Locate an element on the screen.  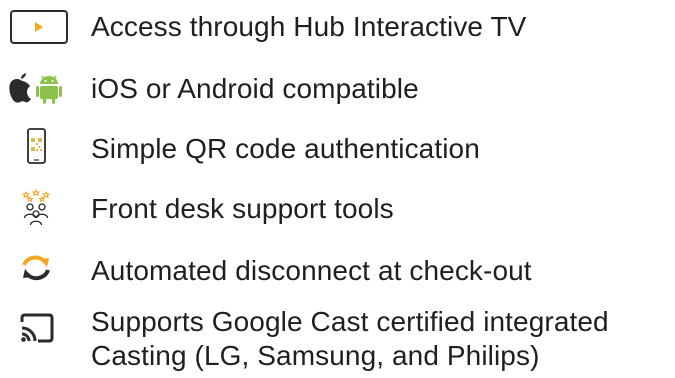
people-stars-icon is located at coordinates (36, 212).